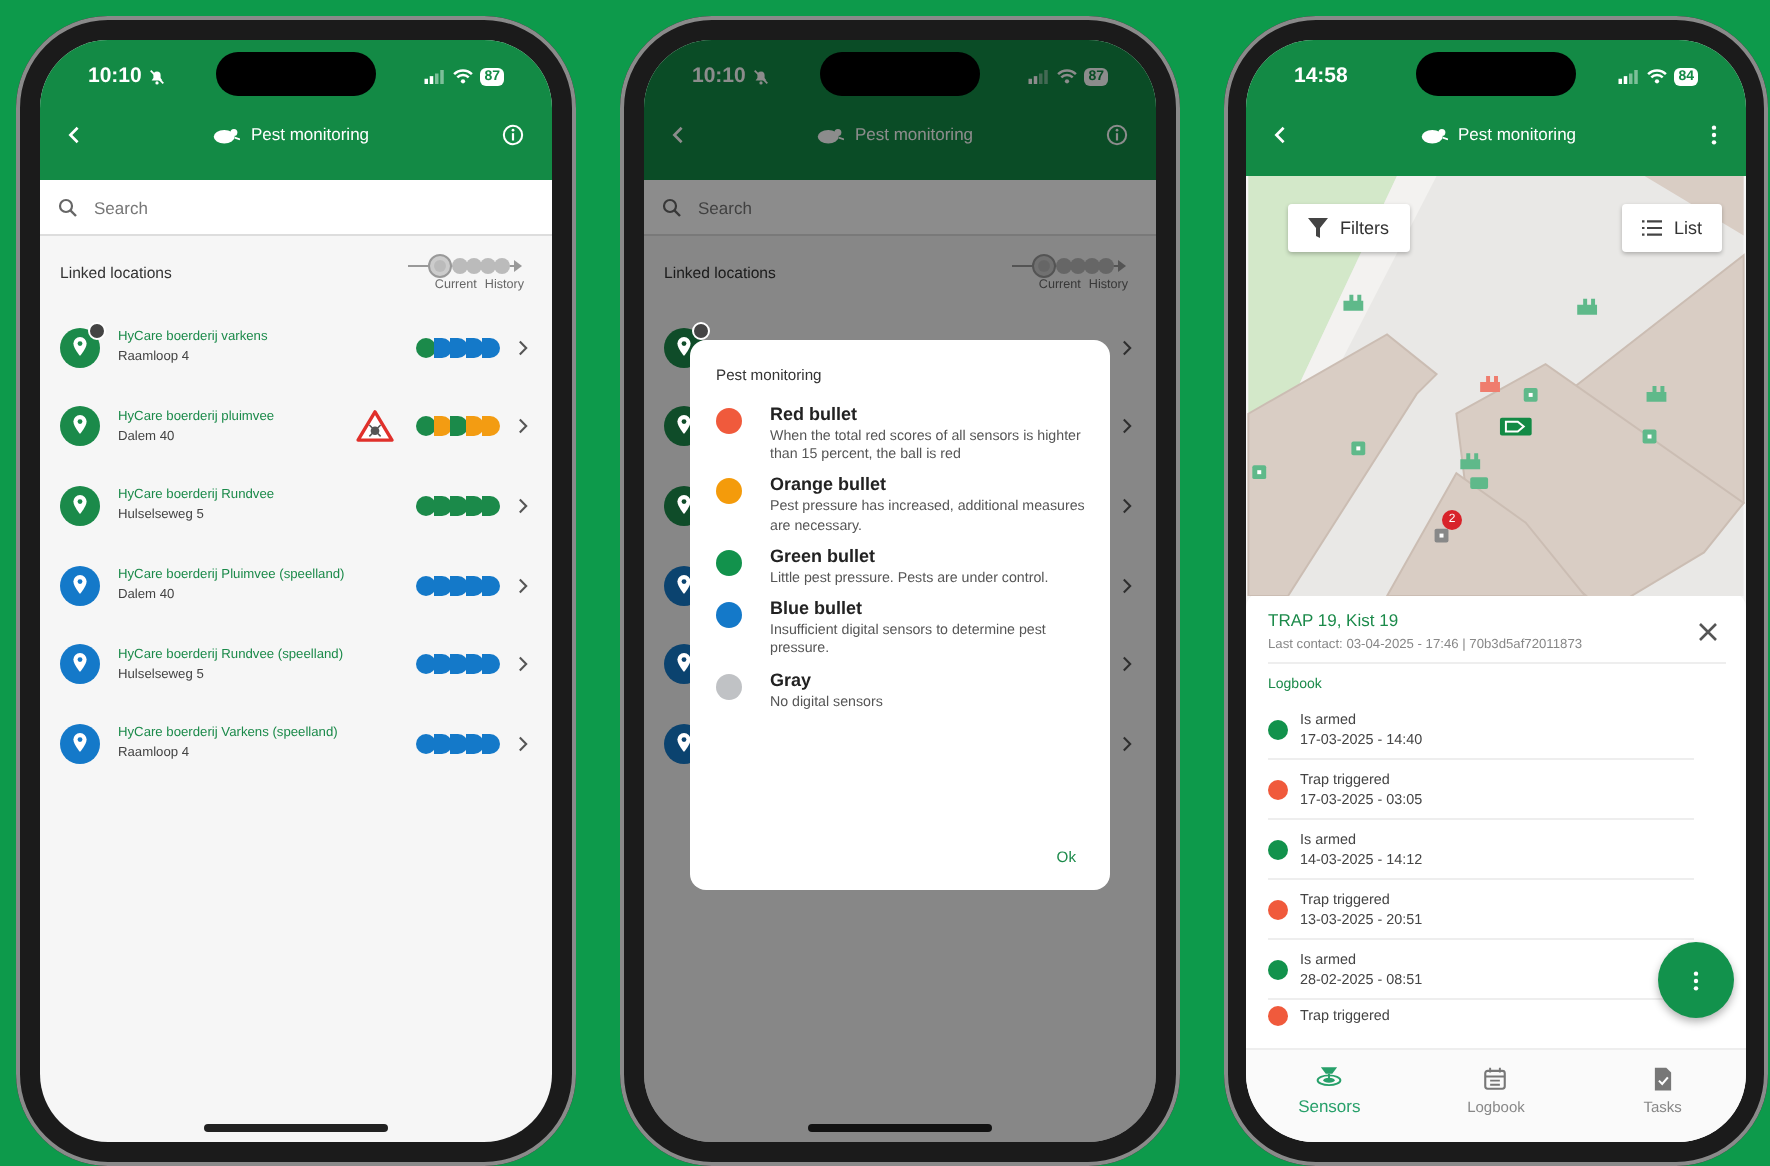  I want to click on list-button: List, so click(1671, 228).